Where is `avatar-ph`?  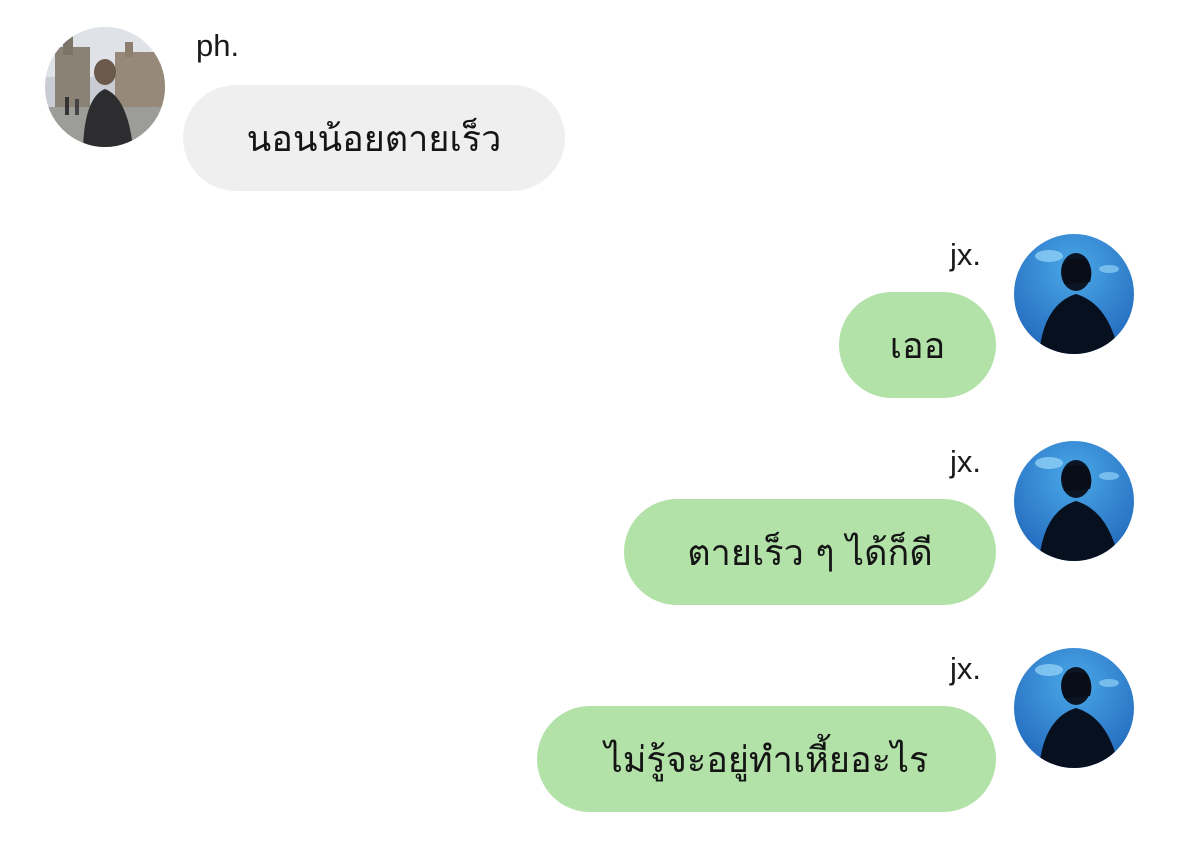
avatar-ph is located at coordinates (105, 87).